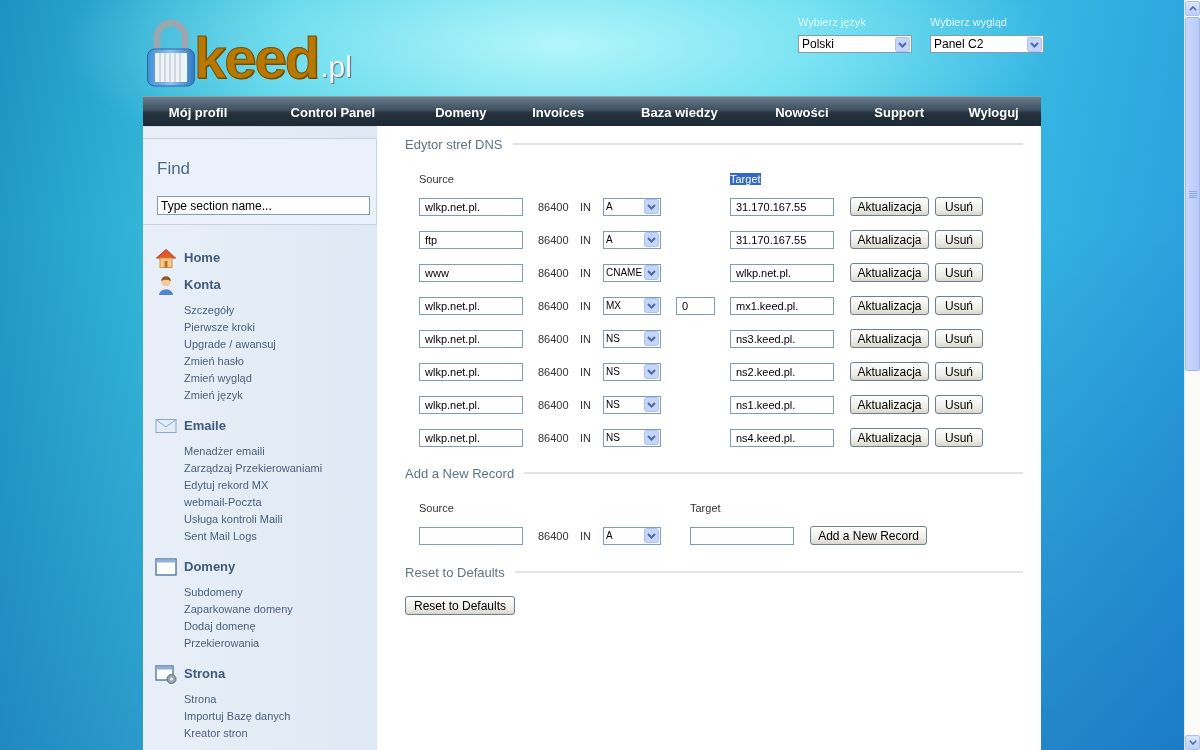 This screenshot has width=1200, height=750. Describe the element at coordinates (471, 239) in the screenshot. I see `source-field: ftp` at that location.